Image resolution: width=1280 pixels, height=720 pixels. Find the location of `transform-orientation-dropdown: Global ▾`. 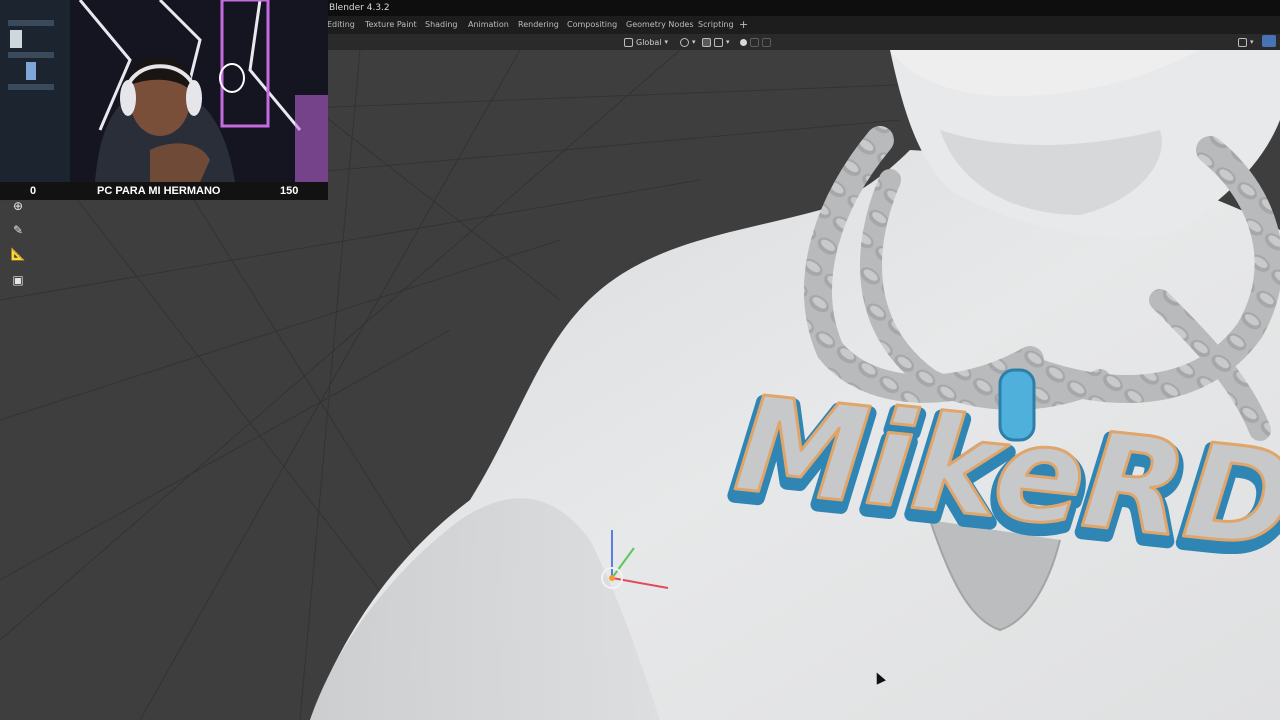

transform-orientation-dropdown: Global ▾ is located at coordinates (646, 42).